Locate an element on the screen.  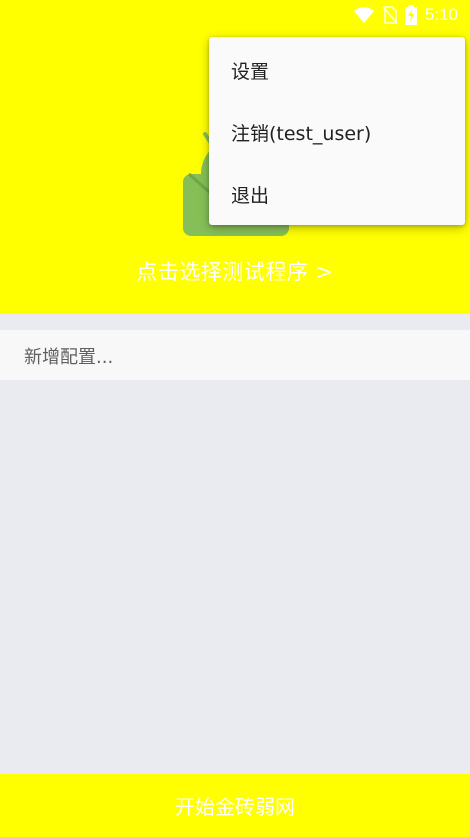
overflow-menu: 设置 注销(test_user) 退出 is located at coordinates (337, 131).